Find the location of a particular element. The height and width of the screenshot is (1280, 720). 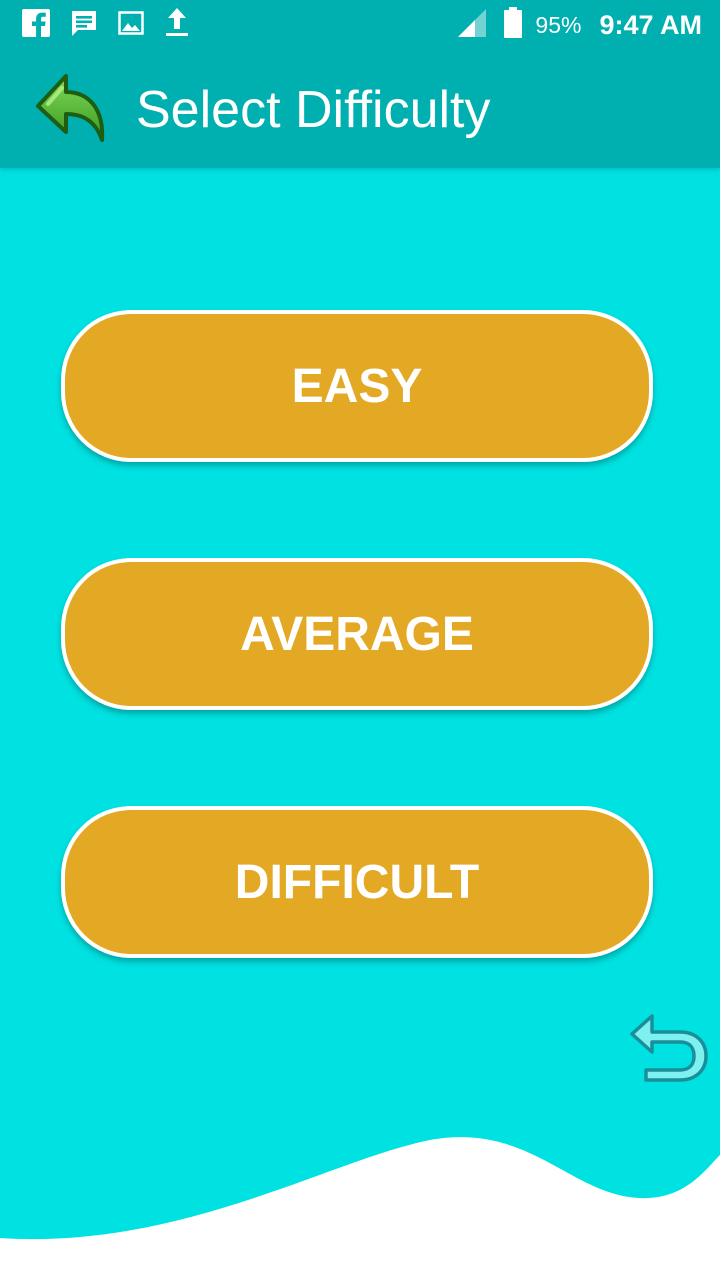

bottom-wave is located at coordinates (360, 1208).